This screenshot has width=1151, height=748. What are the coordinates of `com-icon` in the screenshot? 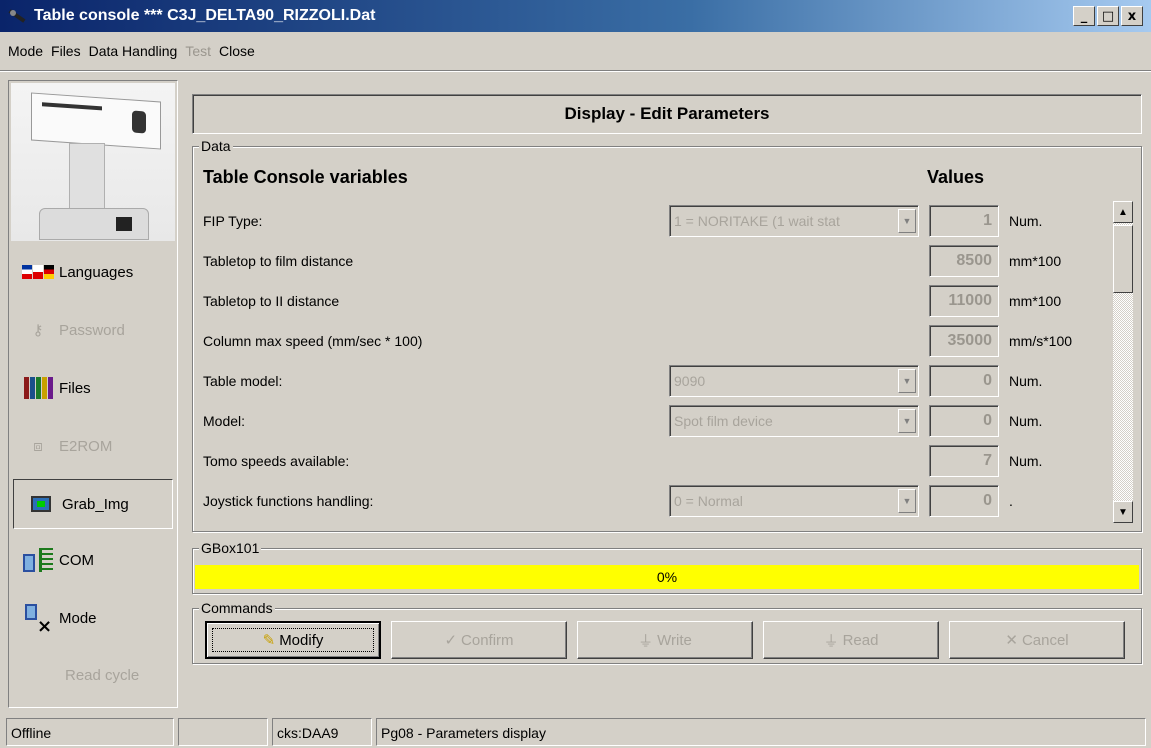 It's located at (38, 560).